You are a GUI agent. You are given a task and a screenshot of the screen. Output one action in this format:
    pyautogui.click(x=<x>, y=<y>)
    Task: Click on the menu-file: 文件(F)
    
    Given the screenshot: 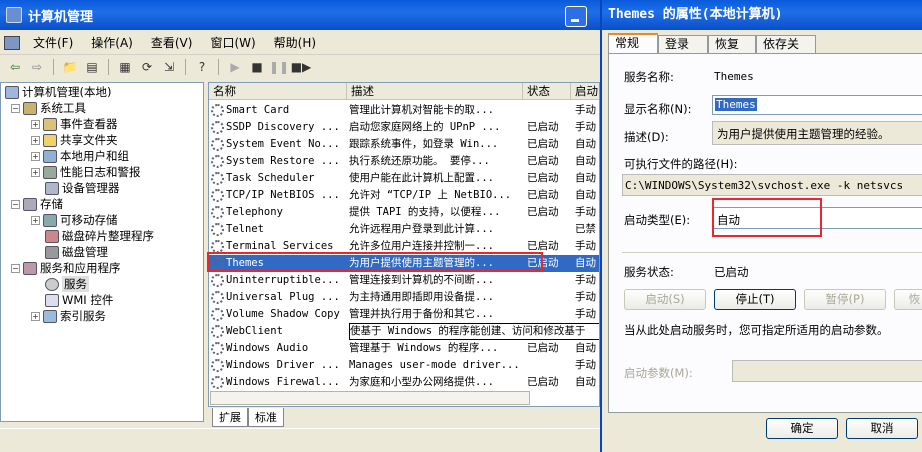 What is the action you would take?
    pyautogui.click(x=53, y=42)
    